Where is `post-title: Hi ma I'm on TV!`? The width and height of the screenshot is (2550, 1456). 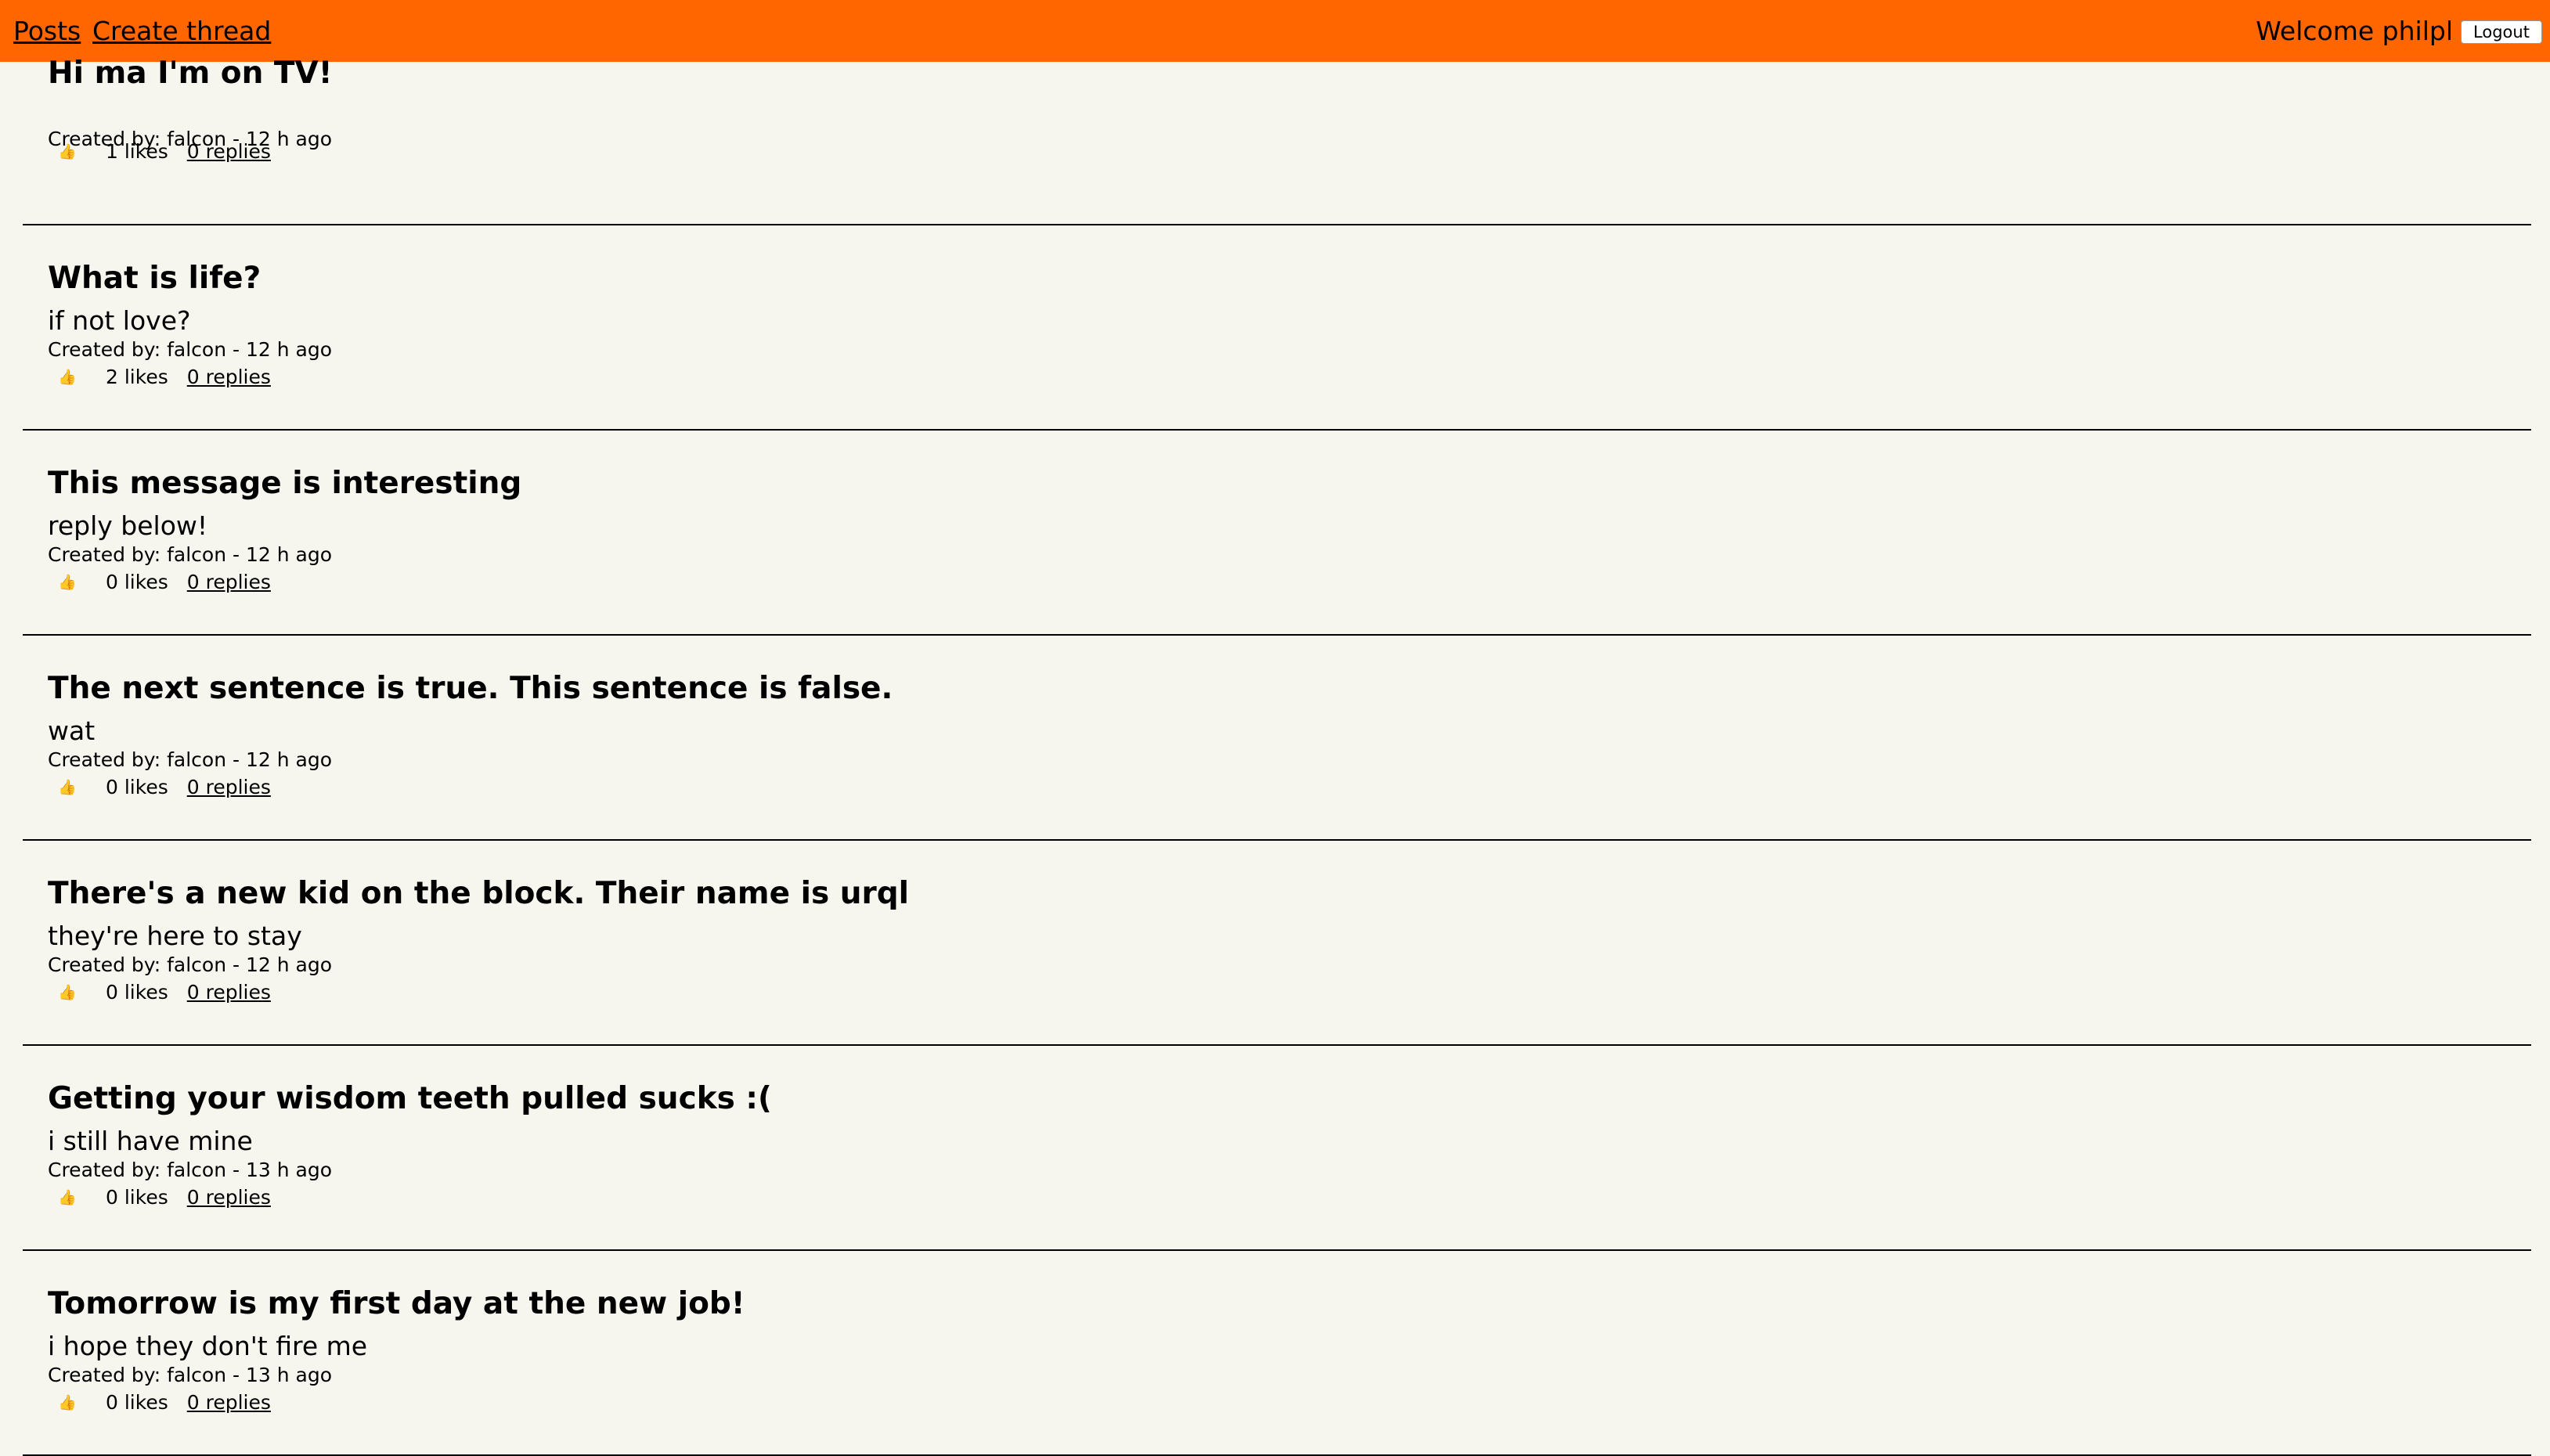 post-title: Hi ma I'm on TV! is located at coordinates (191, 73).